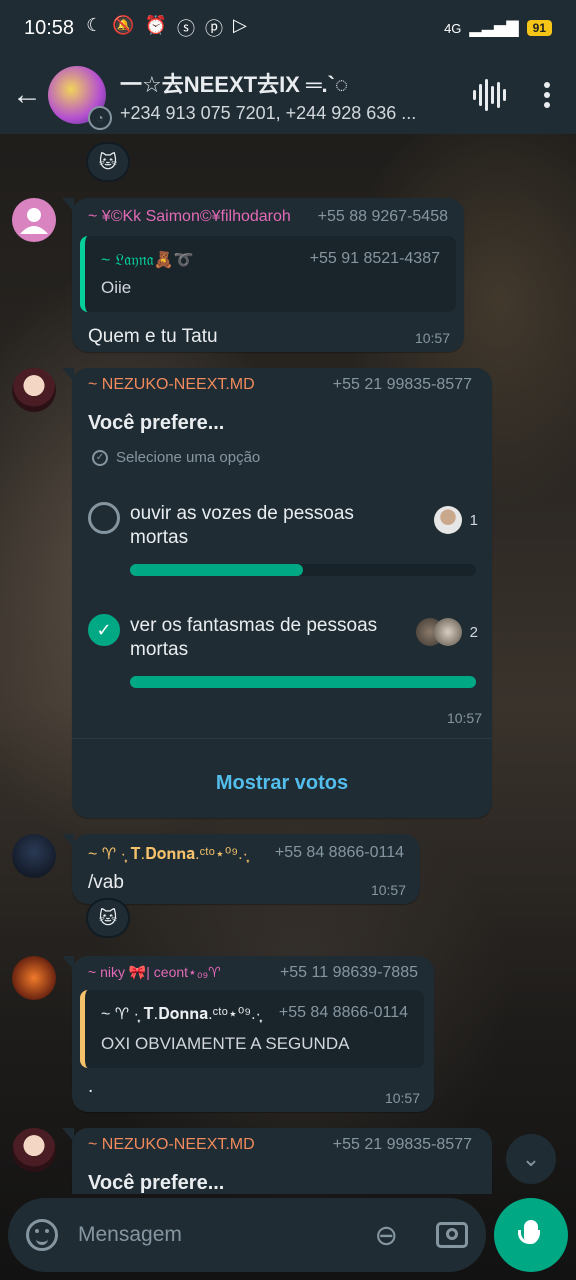 The height and width of the screenshot is (1280, 576). I want to click on message-input, so click(208, 1235).